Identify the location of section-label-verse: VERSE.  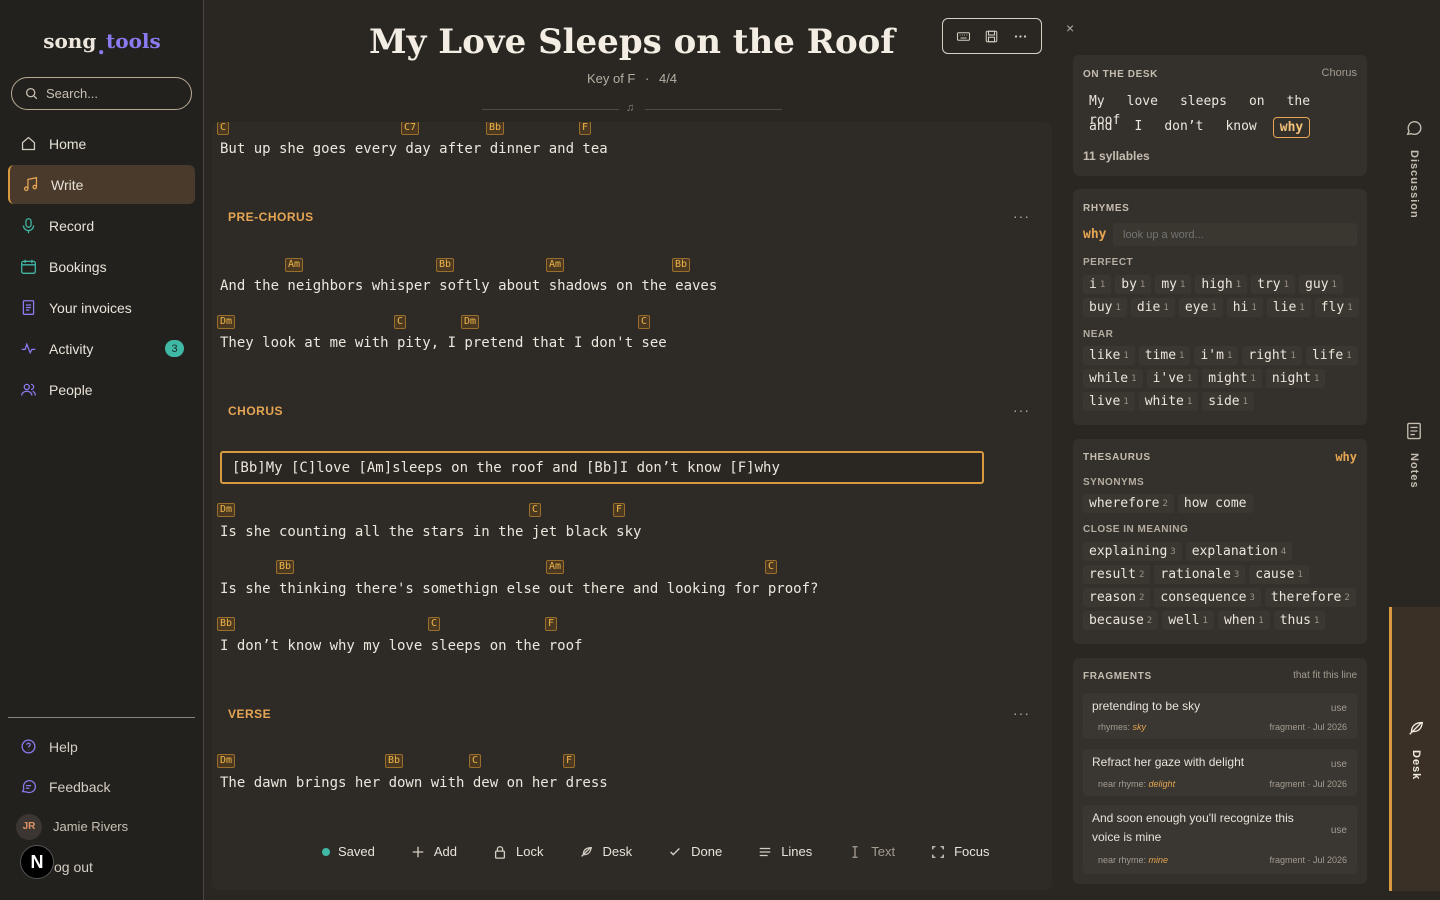
(249, 714).